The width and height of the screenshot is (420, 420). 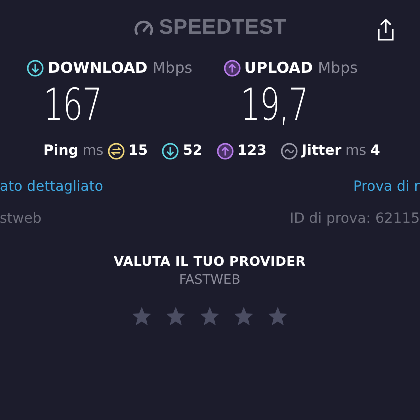 I want to click on stat-label: Ping, so click(x=61, y=151).